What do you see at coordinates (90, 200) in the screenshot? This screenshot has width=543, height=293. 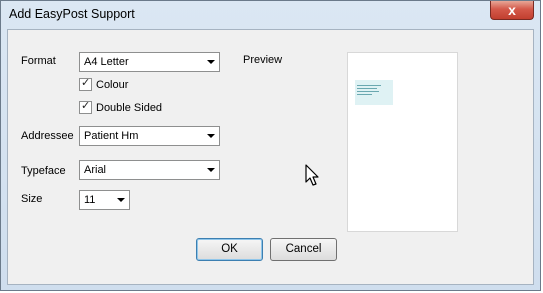 I see `size-value: 11` at bounding box center [90, 200].